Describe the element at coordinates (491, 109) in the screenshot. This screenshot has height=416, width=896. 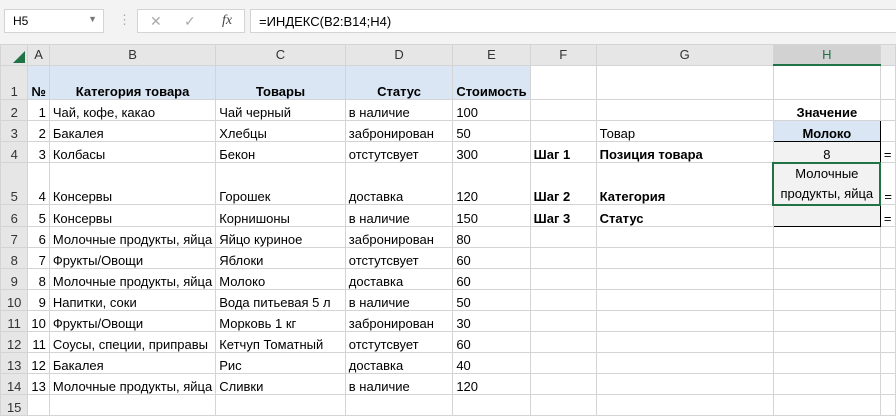
I see `cell: 100` at that location.